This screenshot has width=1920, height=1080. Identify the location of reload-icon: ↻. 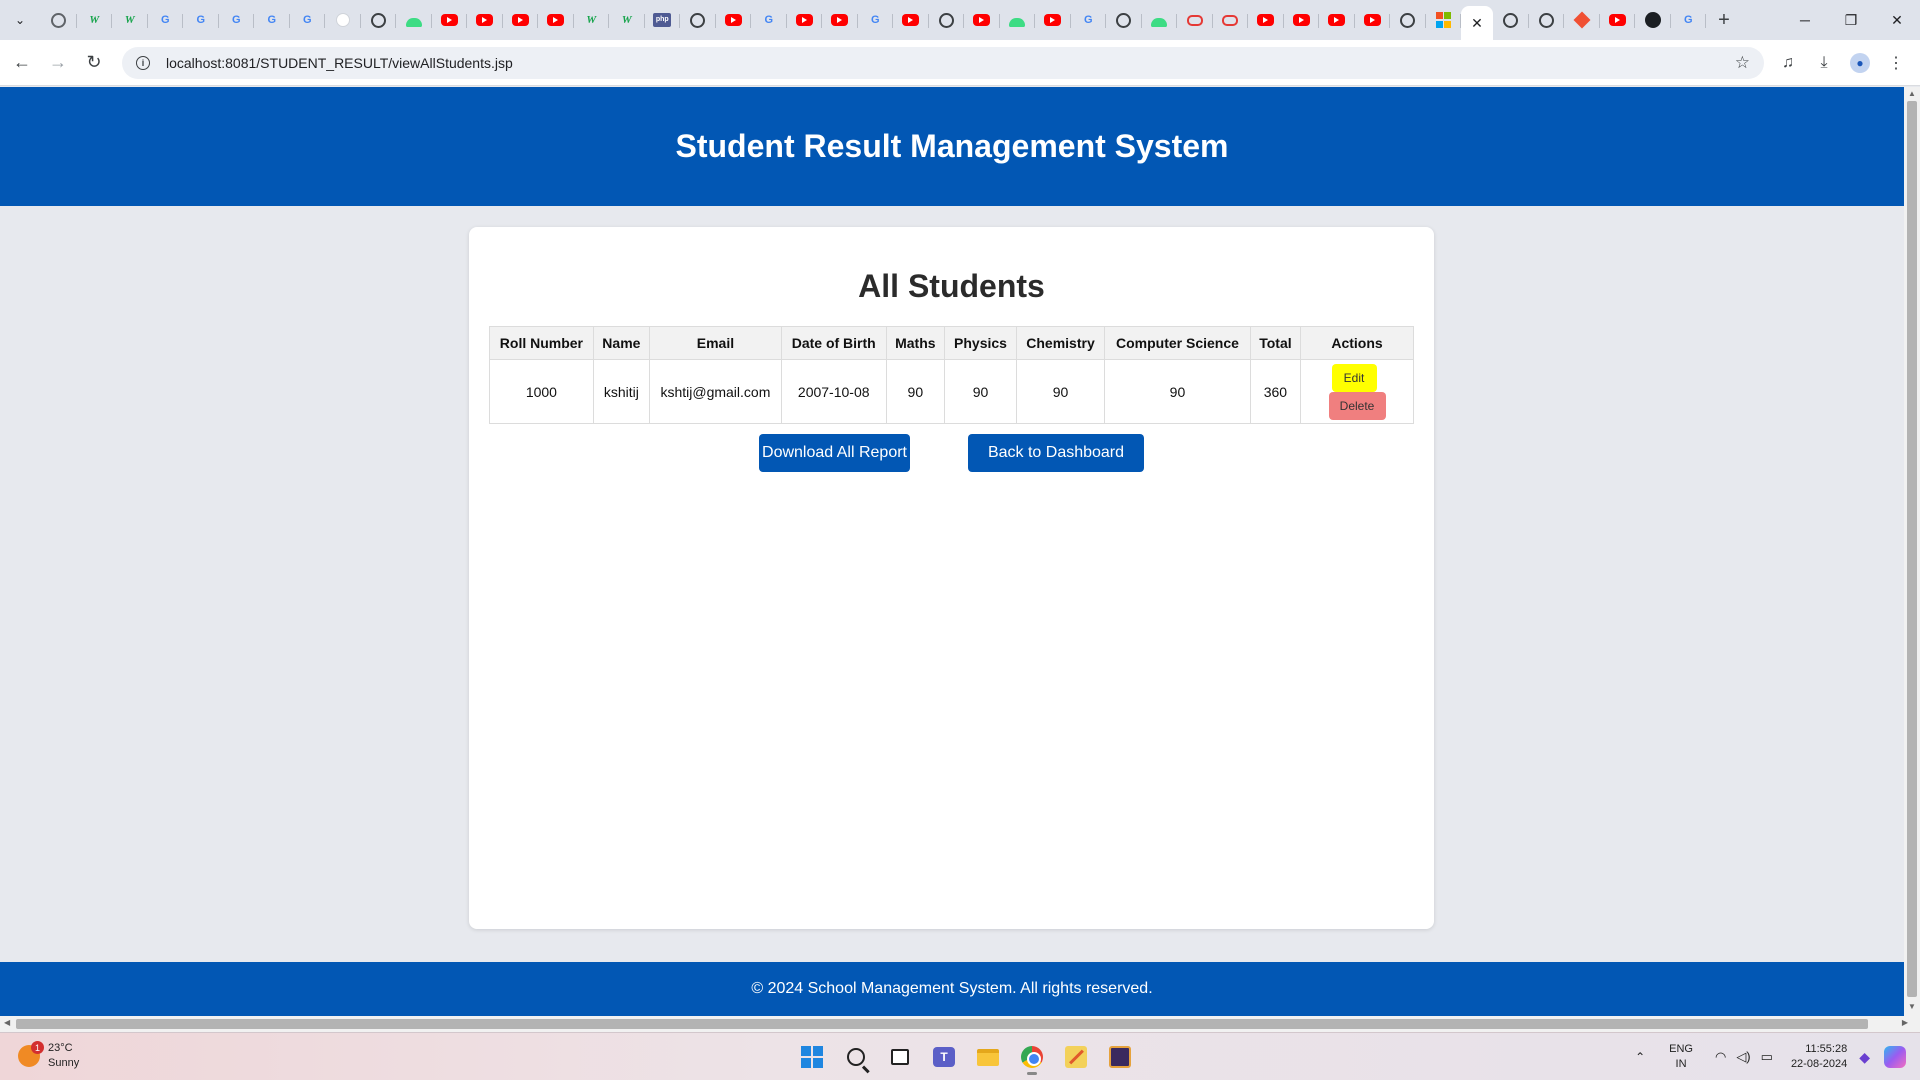
(94, 63).